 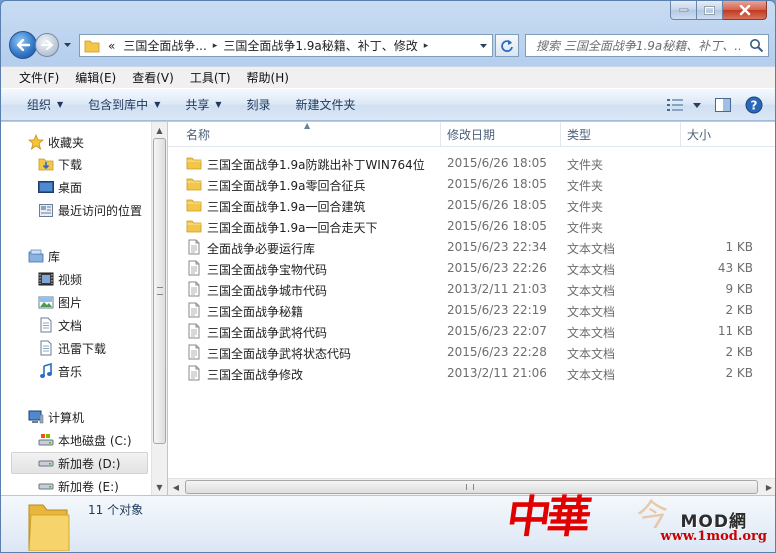 What do you see at coordinates (255, 375) in the screenshot?
I see `file-name: 三国全面战争修改` at bounding box center [255, 375].